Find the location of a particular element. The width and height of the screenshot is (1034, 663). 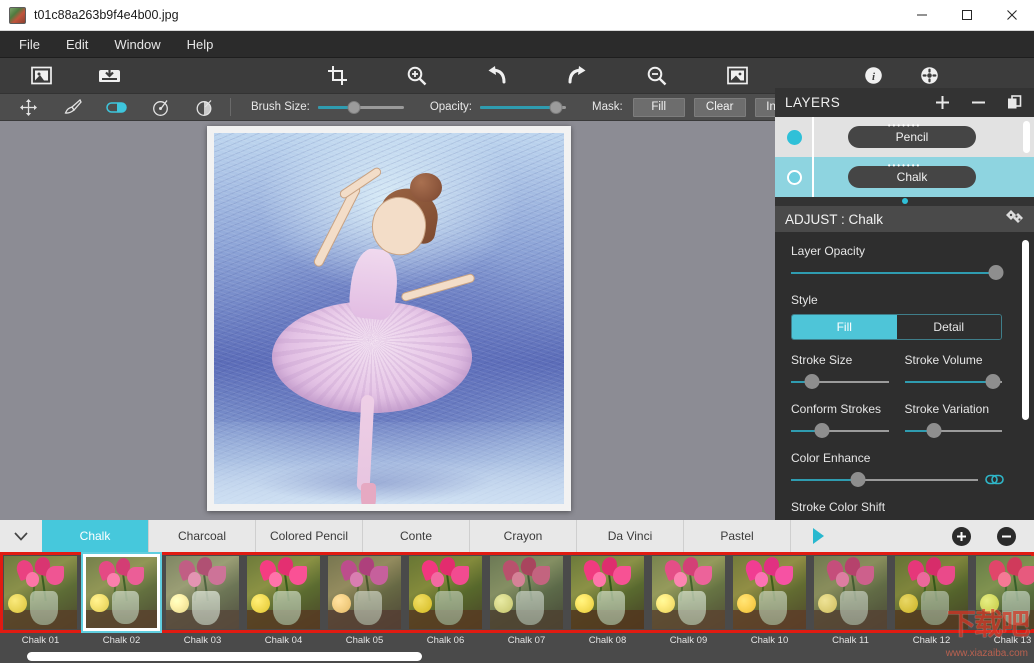

tab-crayon: Crayon is located at coordinates (523, 536).